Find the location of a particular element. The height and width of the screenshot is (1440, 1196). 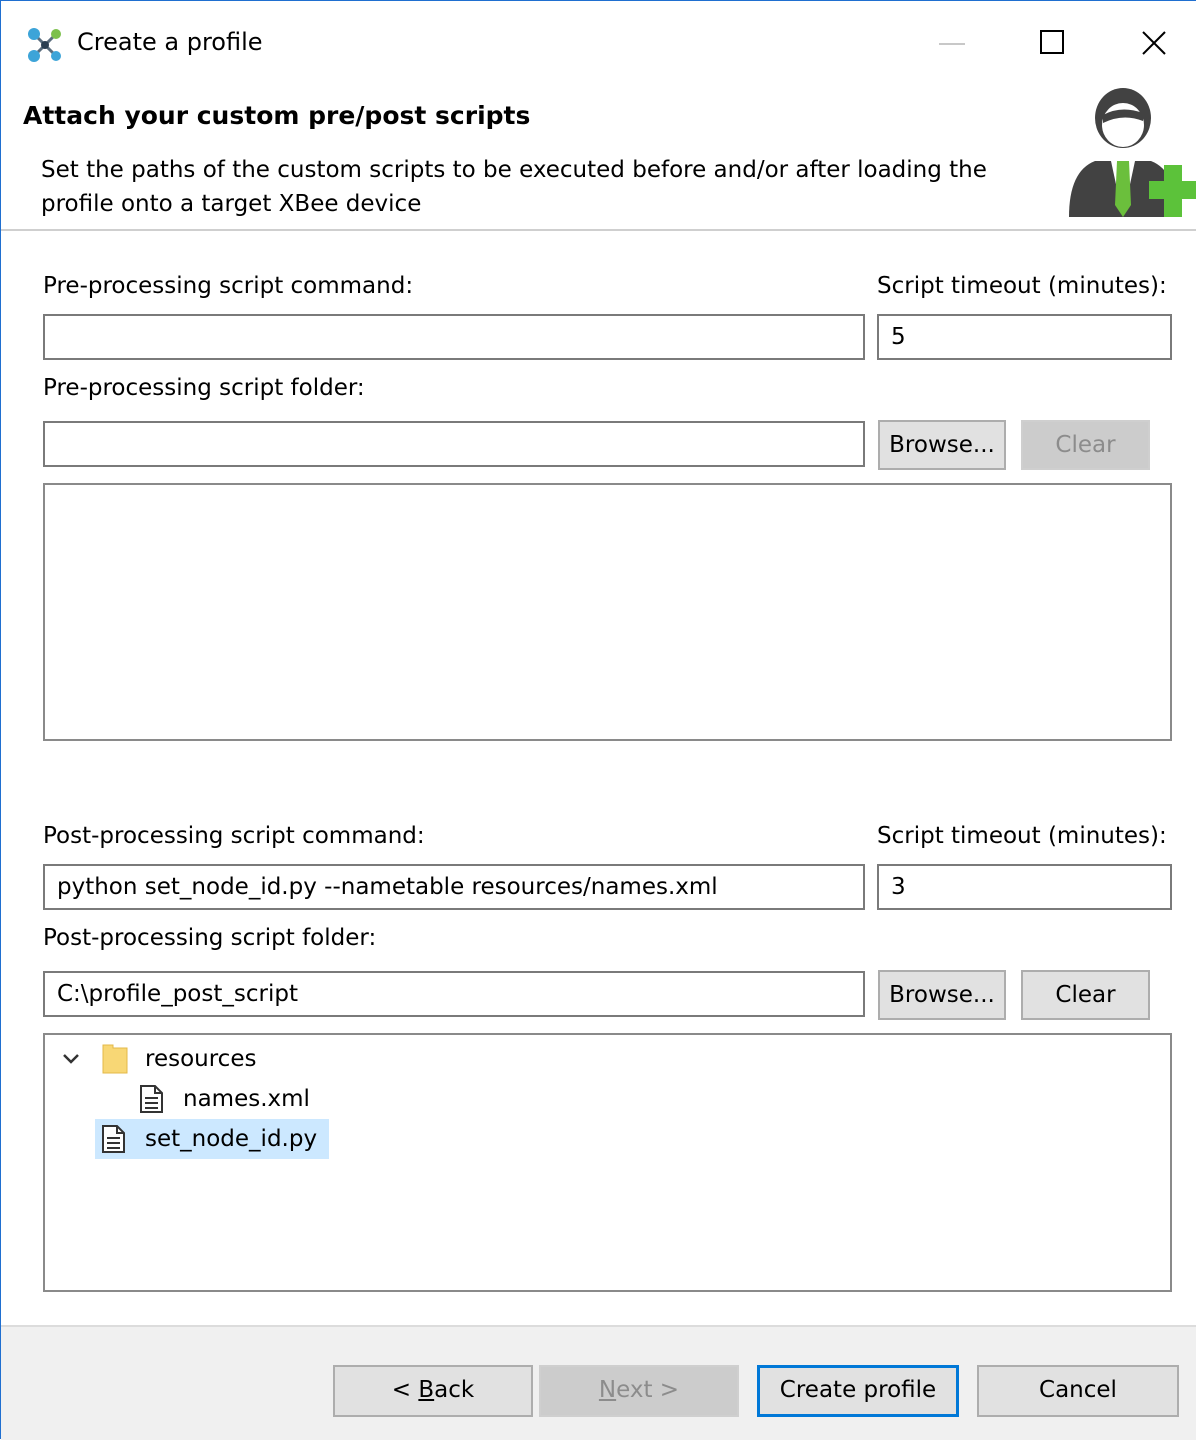

tree-item-label: resources is located at coordinates (201, 1059).